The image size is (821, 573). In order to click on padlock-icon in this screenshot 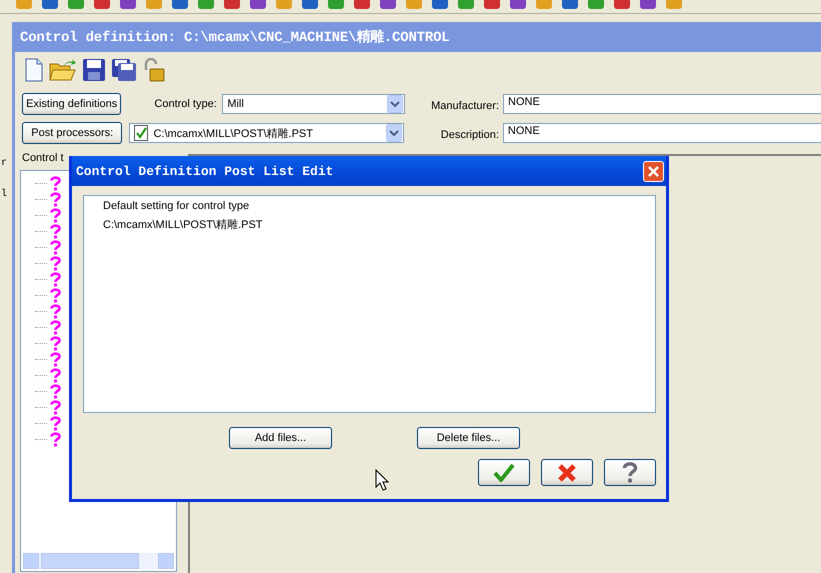, I will do `click(154, 70)`.